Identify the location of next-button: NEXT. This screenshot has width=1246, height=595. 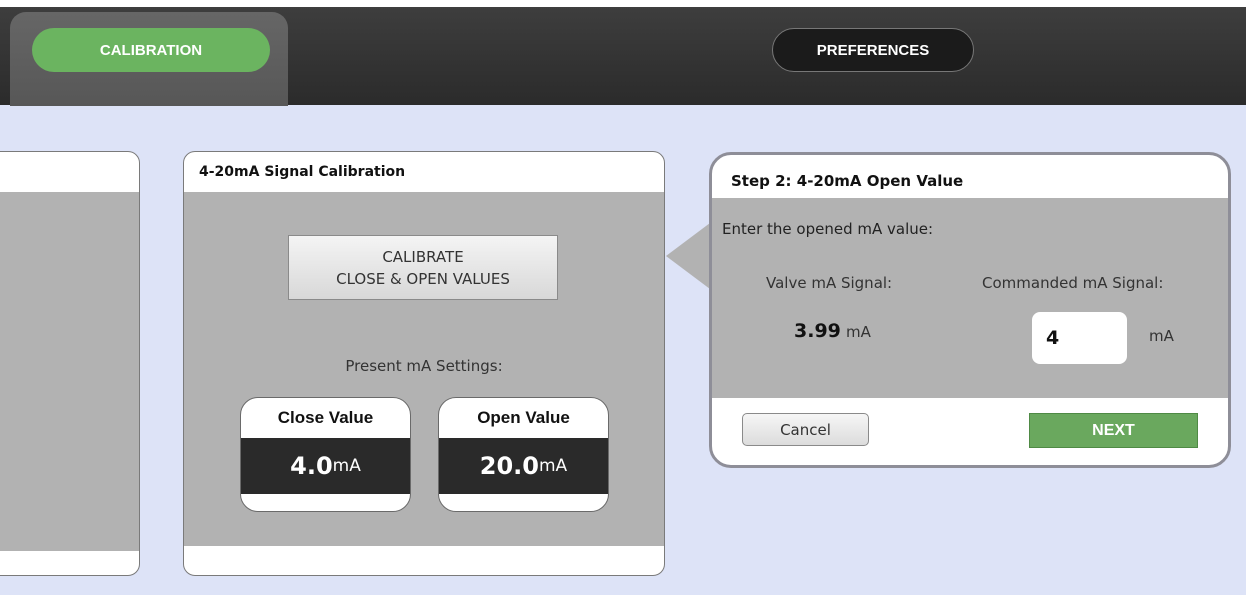
(1113, 430).